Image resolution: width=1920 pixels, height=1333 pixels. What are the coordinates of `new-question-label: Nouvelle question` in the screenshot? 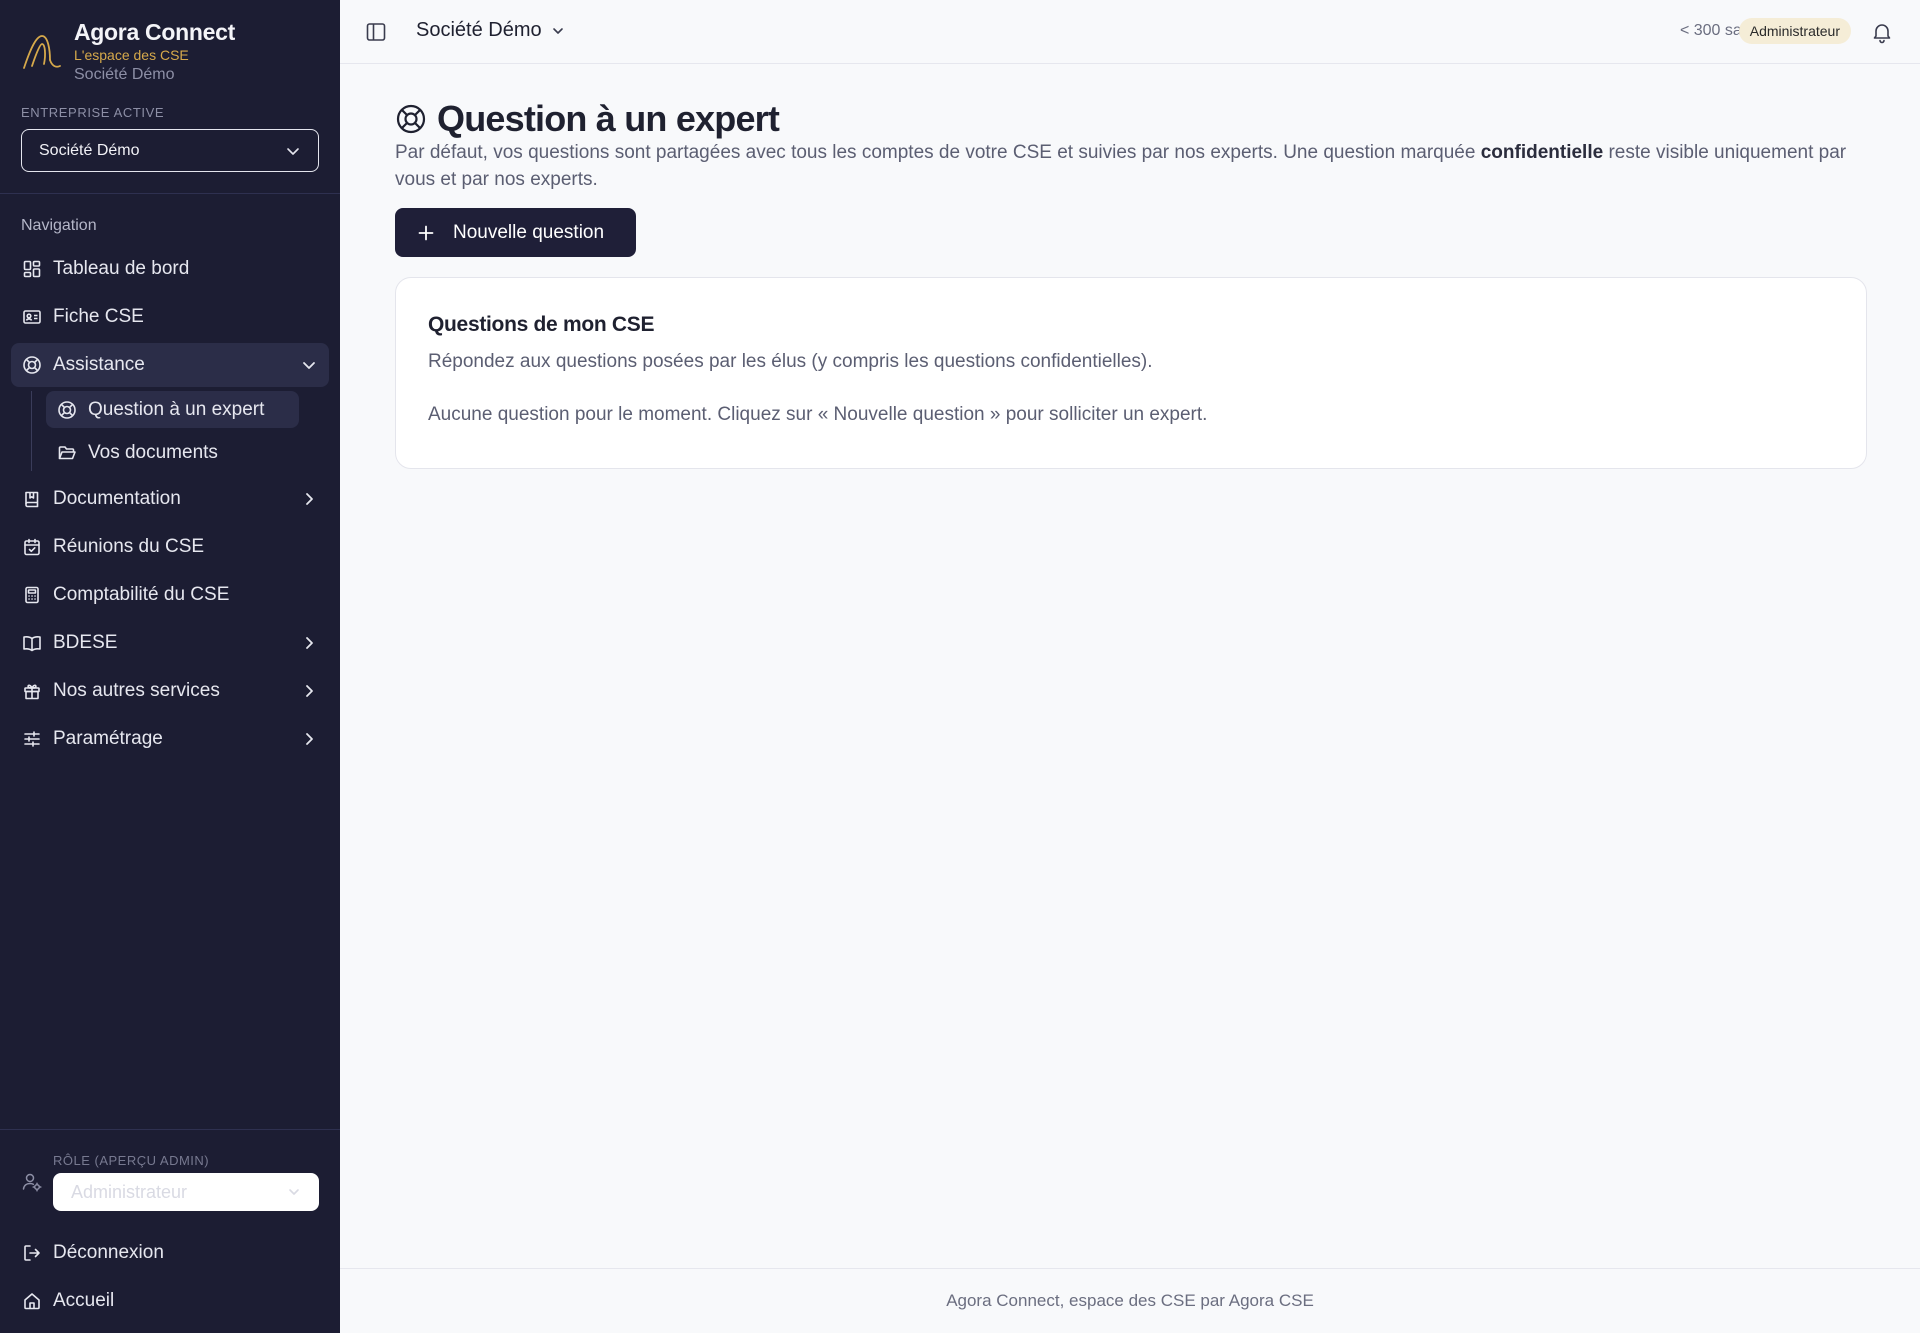 It's located at (529, 232).